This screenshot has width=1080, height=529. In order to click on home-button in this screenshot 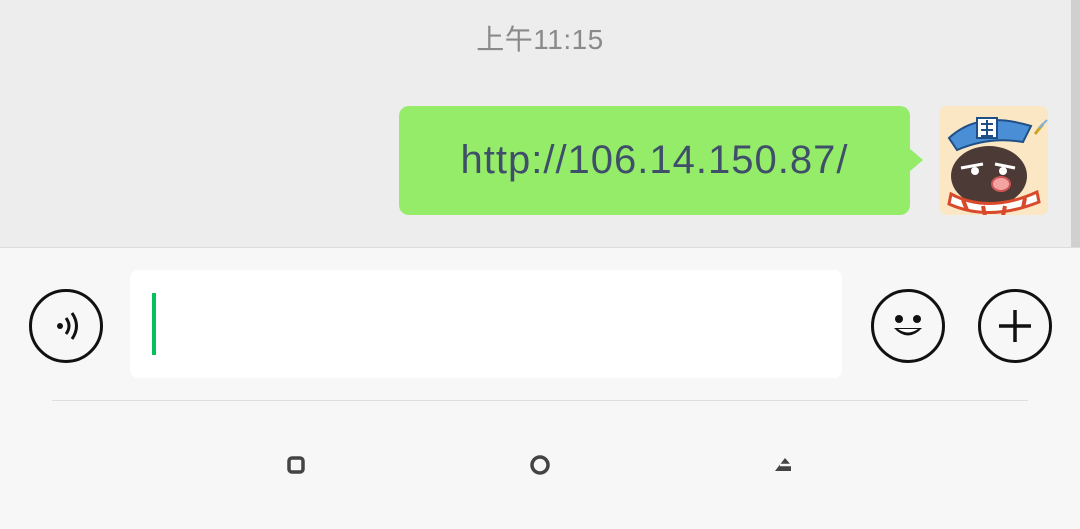, I will do `click(540, 465)`.